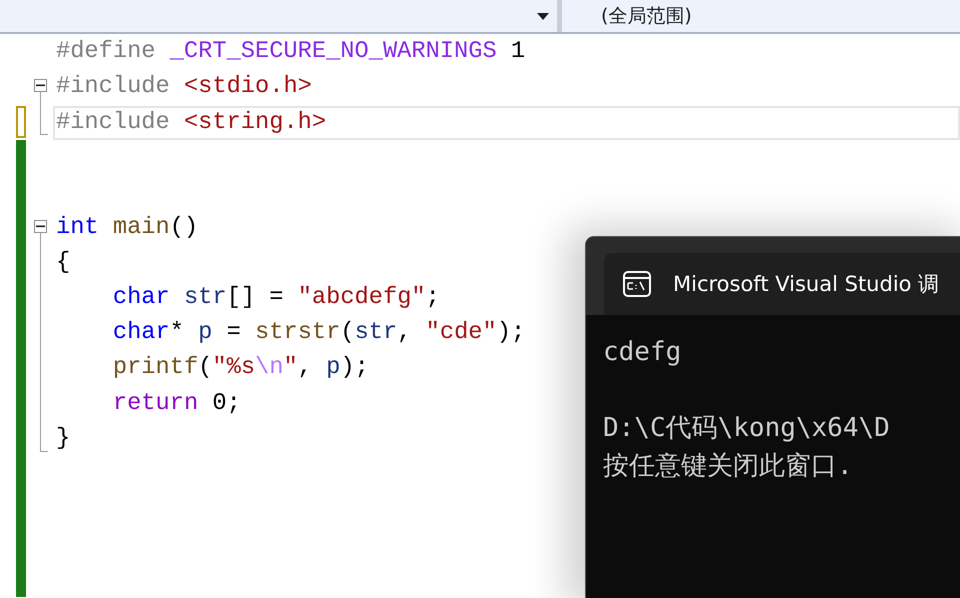  Describe the element at coordinates (63, 262) in the screenshot. I see `code-token: {` at that location.